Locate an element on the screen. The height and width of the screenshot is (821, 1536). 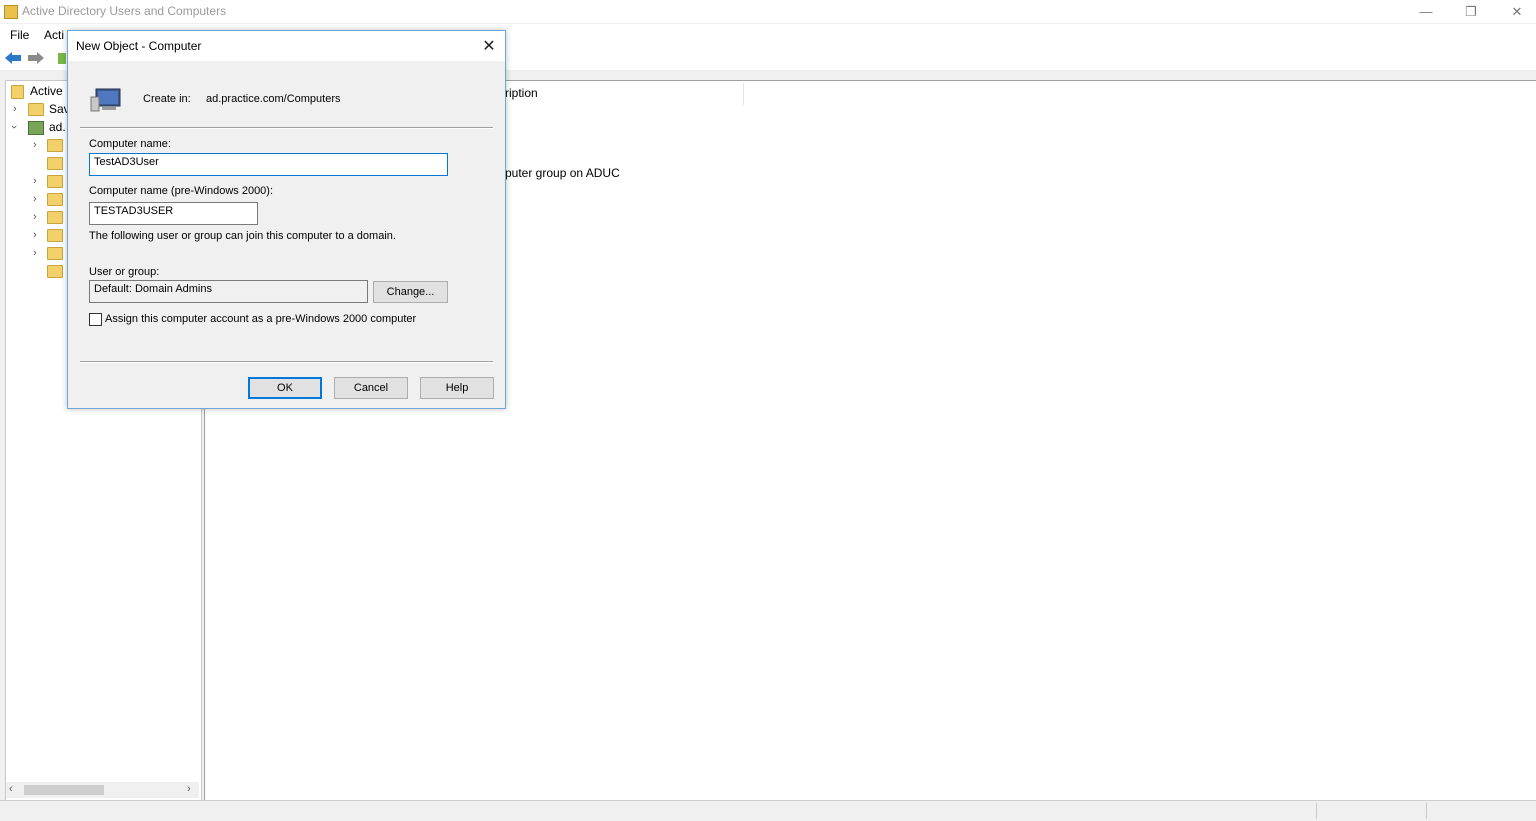
restore-icon: ❐ is located at coordinates (1471, 11).